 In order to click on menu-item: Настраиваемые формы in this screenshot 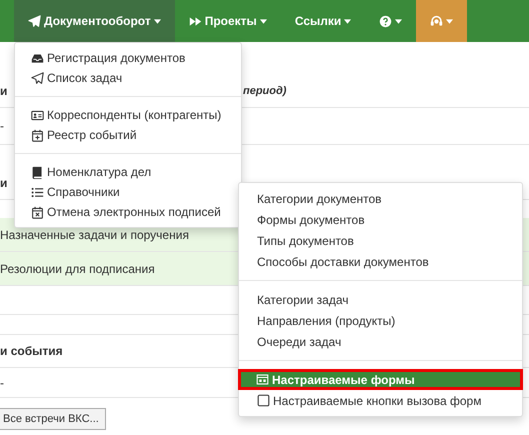, I will do `click(380, 379)`.